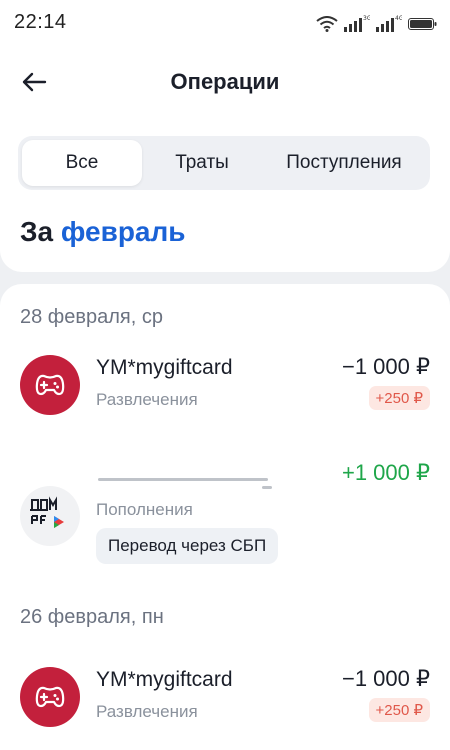  Describe the element at coordinates (225, 511) in the screenshot. I see `transaction-row: +1 000 ₽ Пополнения Перевод через СБП` at that location.